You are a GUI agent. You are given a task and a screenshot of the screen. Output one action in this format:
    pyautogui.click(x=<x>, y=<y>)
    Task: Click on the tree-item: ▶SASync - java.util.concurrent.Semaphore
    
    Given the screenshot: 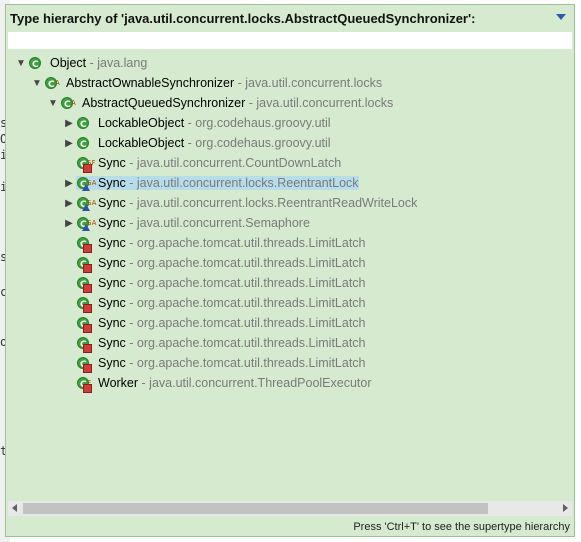 What is the action you would take?
    pyautogui.click(x=186, y=224)
    